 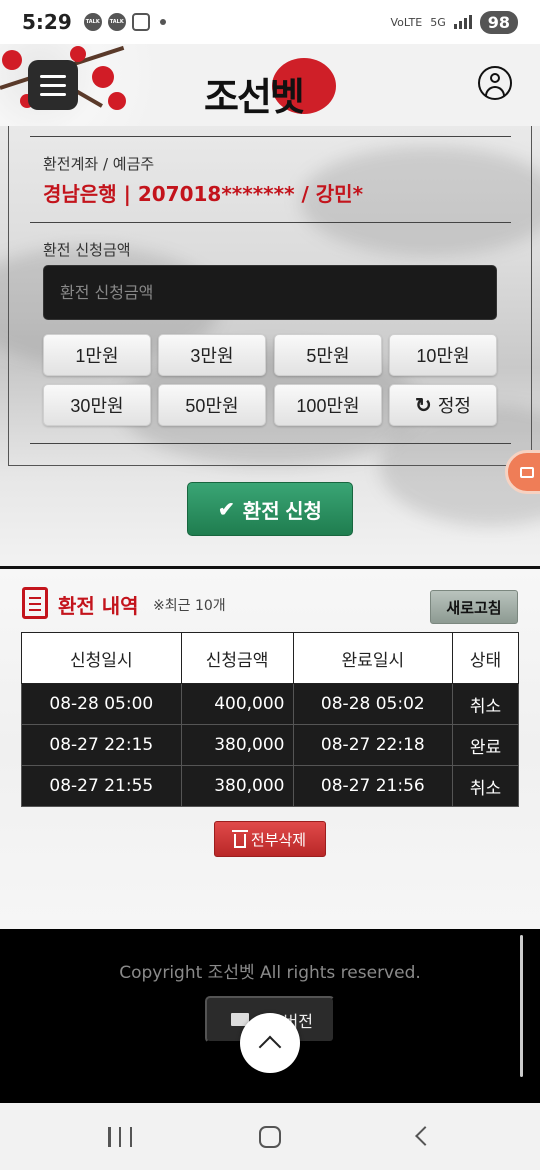 I want to click on video-camera-icon, so click(x=527, y=472).